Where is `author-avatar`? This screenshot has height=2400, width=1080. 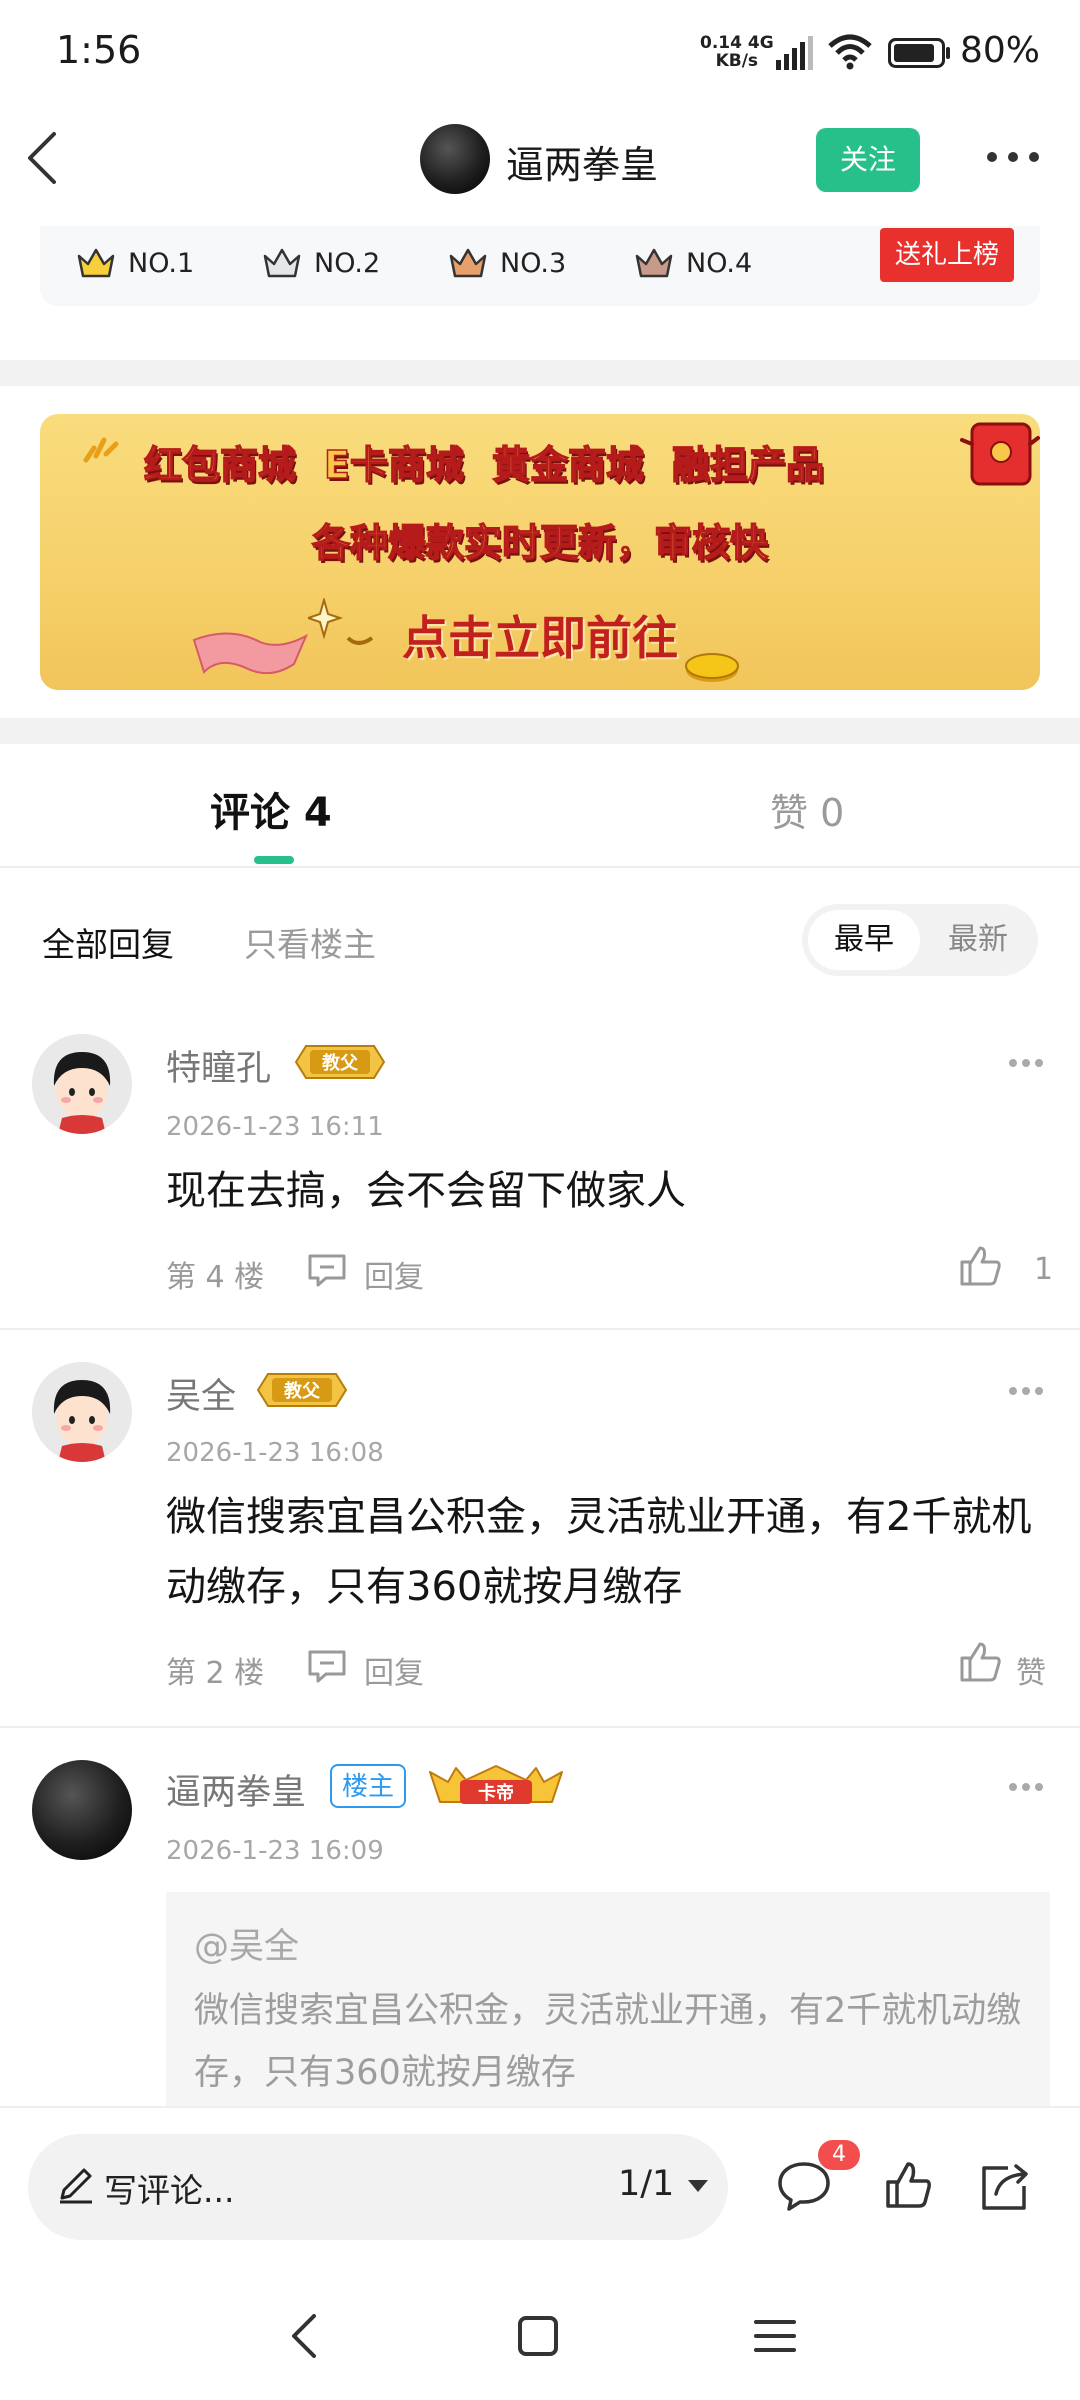 author-avatar is located at coordinates (455, 159).